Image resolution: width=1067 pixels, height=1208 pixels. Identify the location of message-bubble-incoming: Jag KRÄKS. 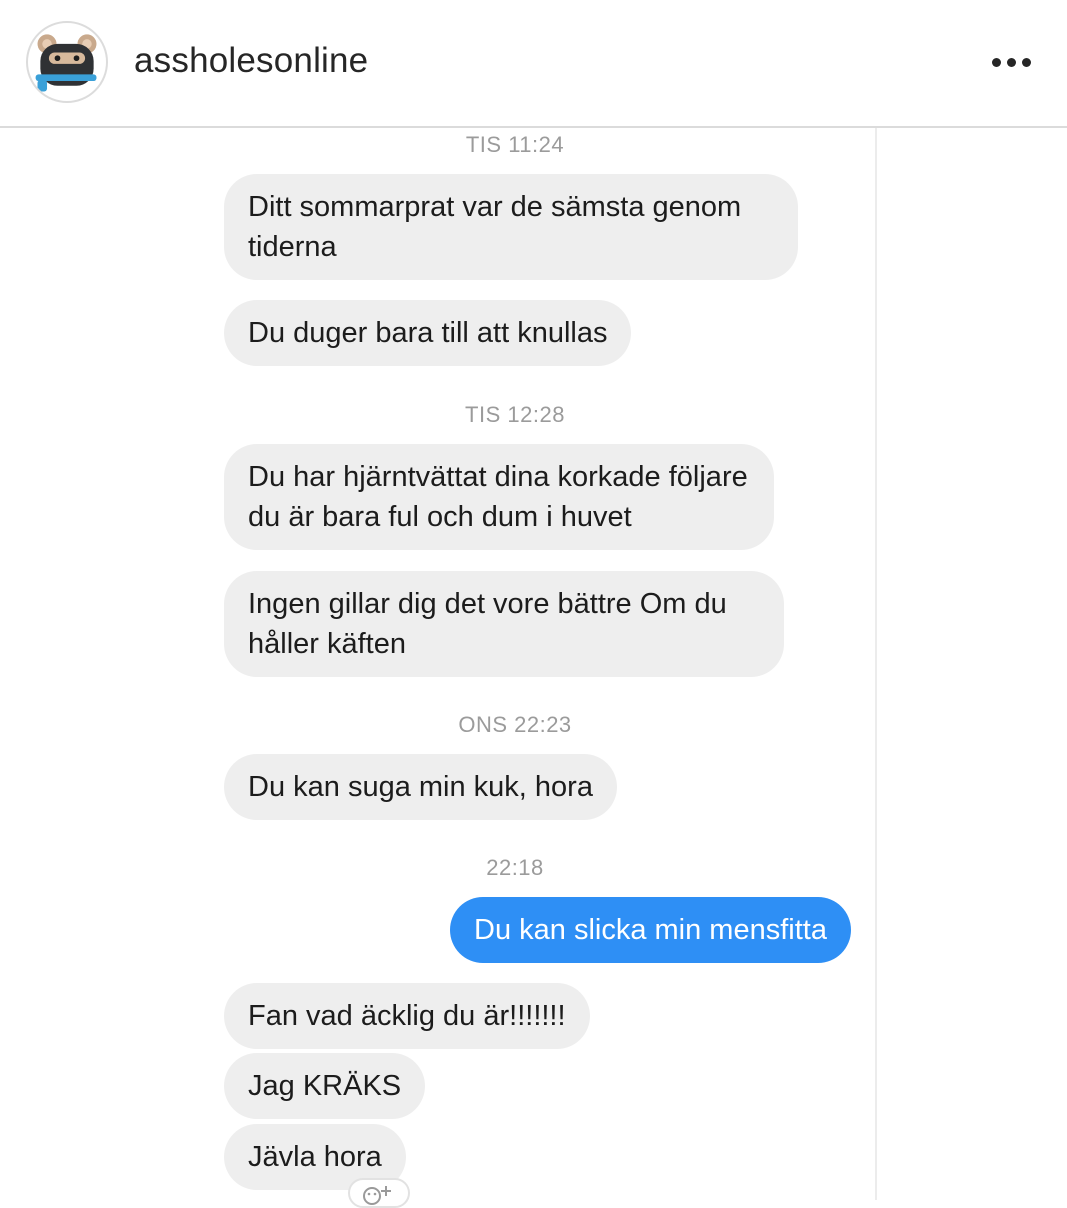
(325, 1086).